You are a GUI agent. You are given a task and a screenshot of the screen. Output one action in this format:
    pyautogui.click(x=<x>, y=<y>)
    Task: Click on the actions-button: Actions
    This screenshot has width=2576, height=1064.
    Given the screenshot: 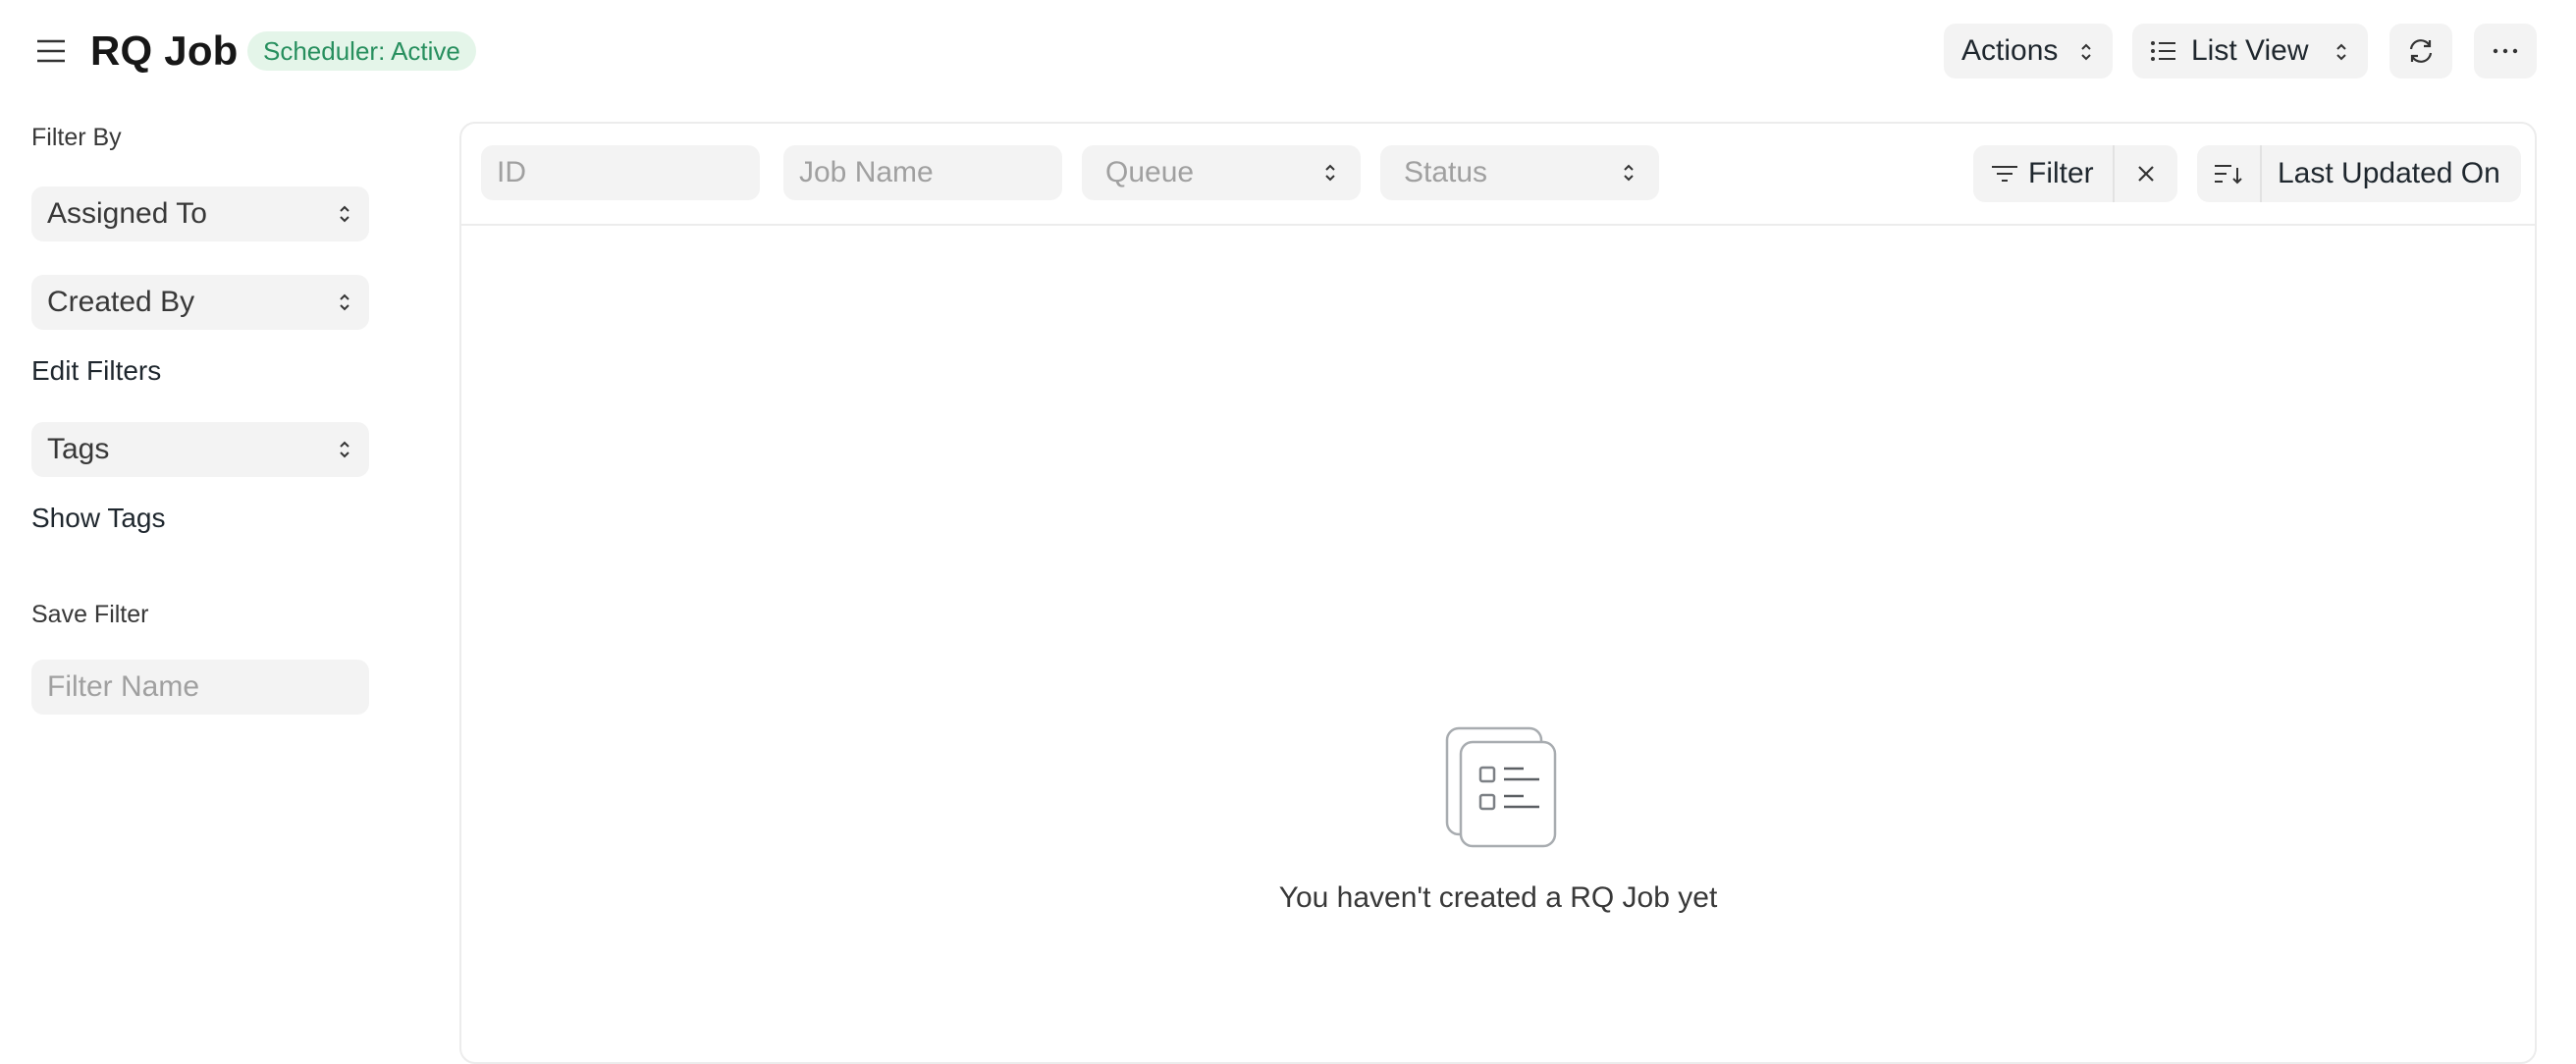 What is the action you would take?
    pyautogui.click(x=2028, y=52)
    